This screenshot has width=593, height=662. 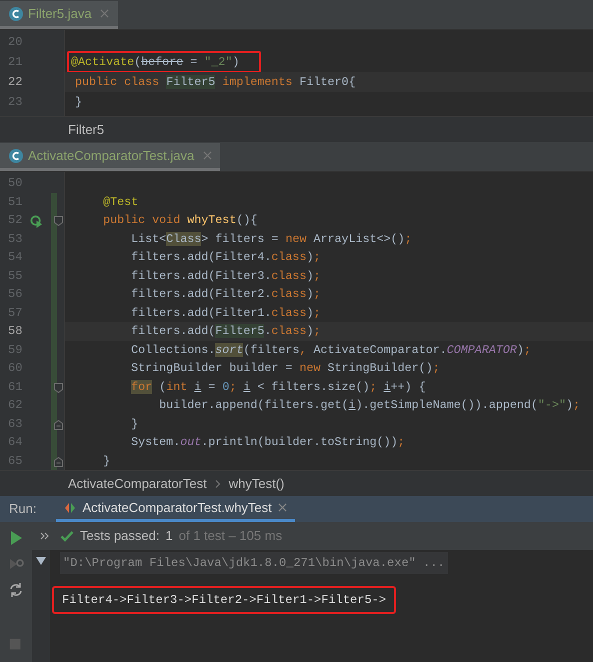 What do you see at coordinates (225, 276) in the screenshot?
I see `code-line: filters.add(Filter3.class);` at bounding box center [225, 276].